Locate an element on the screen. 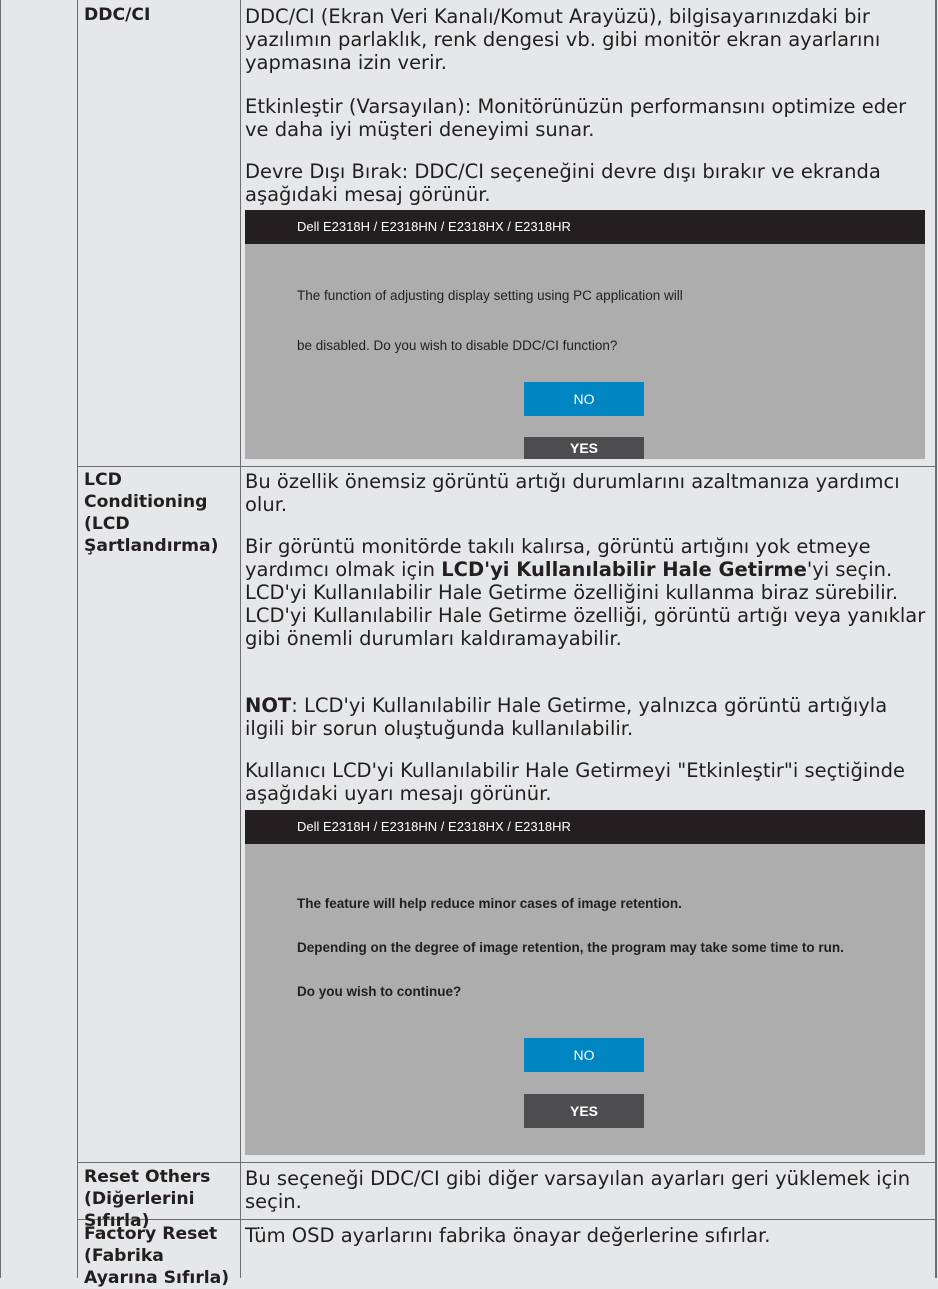  label-line: Şartlandırma) is located at coordinates (151, 546).